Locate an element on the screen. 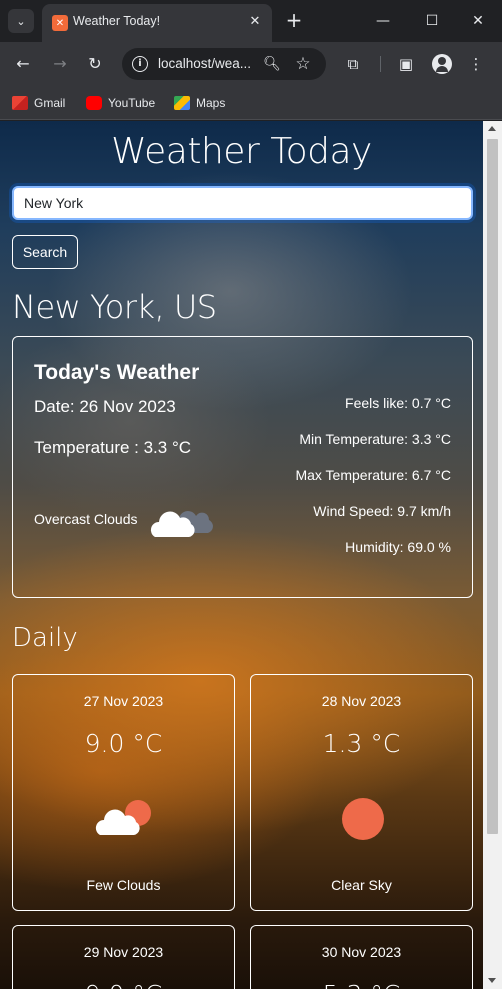 Image resolution: width=502 pixels, height=989 pixels. feels-like: Feels like: 0.7 °C is located at coordinates (398, 403).